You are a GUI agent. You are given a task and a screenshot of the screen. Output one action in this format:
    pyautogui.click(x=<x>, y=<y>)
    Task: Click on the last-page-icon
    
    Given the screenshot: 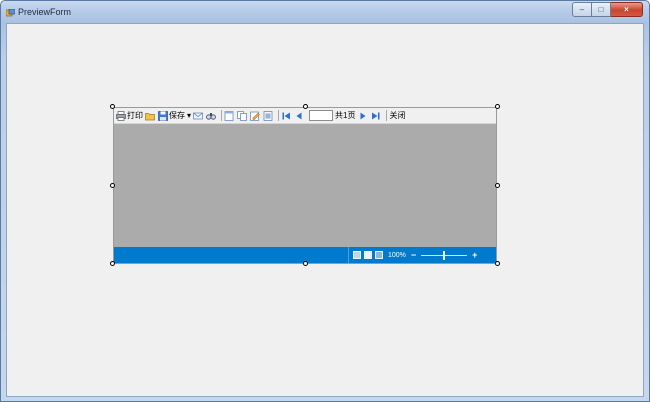 What is the action you would take?
    pyautogui.click(x=376, y=115)
    